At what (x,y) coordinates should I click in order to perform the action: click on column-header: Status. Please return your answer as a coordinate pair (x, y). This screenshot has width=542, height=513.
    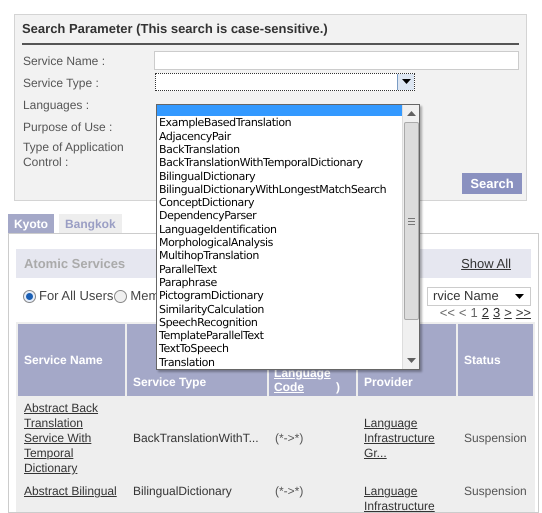
    Looking at the image, I should click on (495, 360).